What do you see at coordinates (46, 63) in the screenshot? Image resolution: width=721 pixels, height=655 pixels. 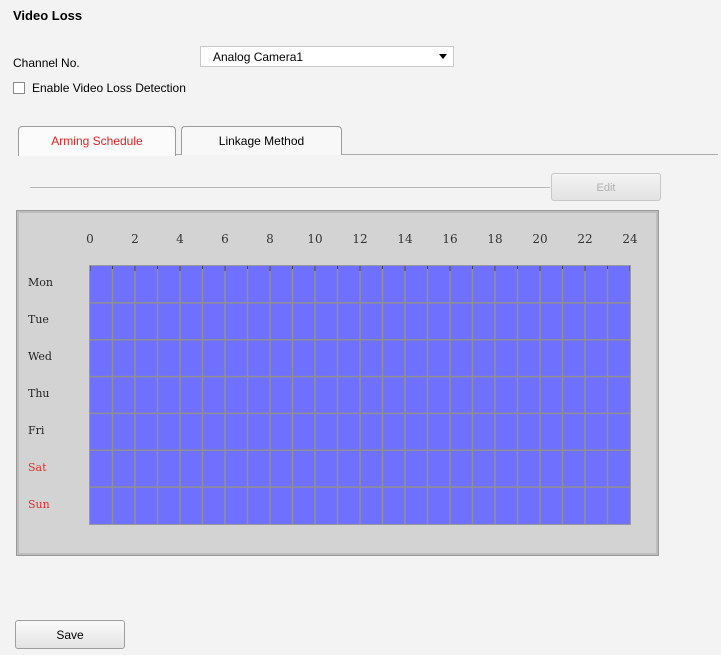 I see `channel-label: Channel No.` at bounding box center [46, 63].